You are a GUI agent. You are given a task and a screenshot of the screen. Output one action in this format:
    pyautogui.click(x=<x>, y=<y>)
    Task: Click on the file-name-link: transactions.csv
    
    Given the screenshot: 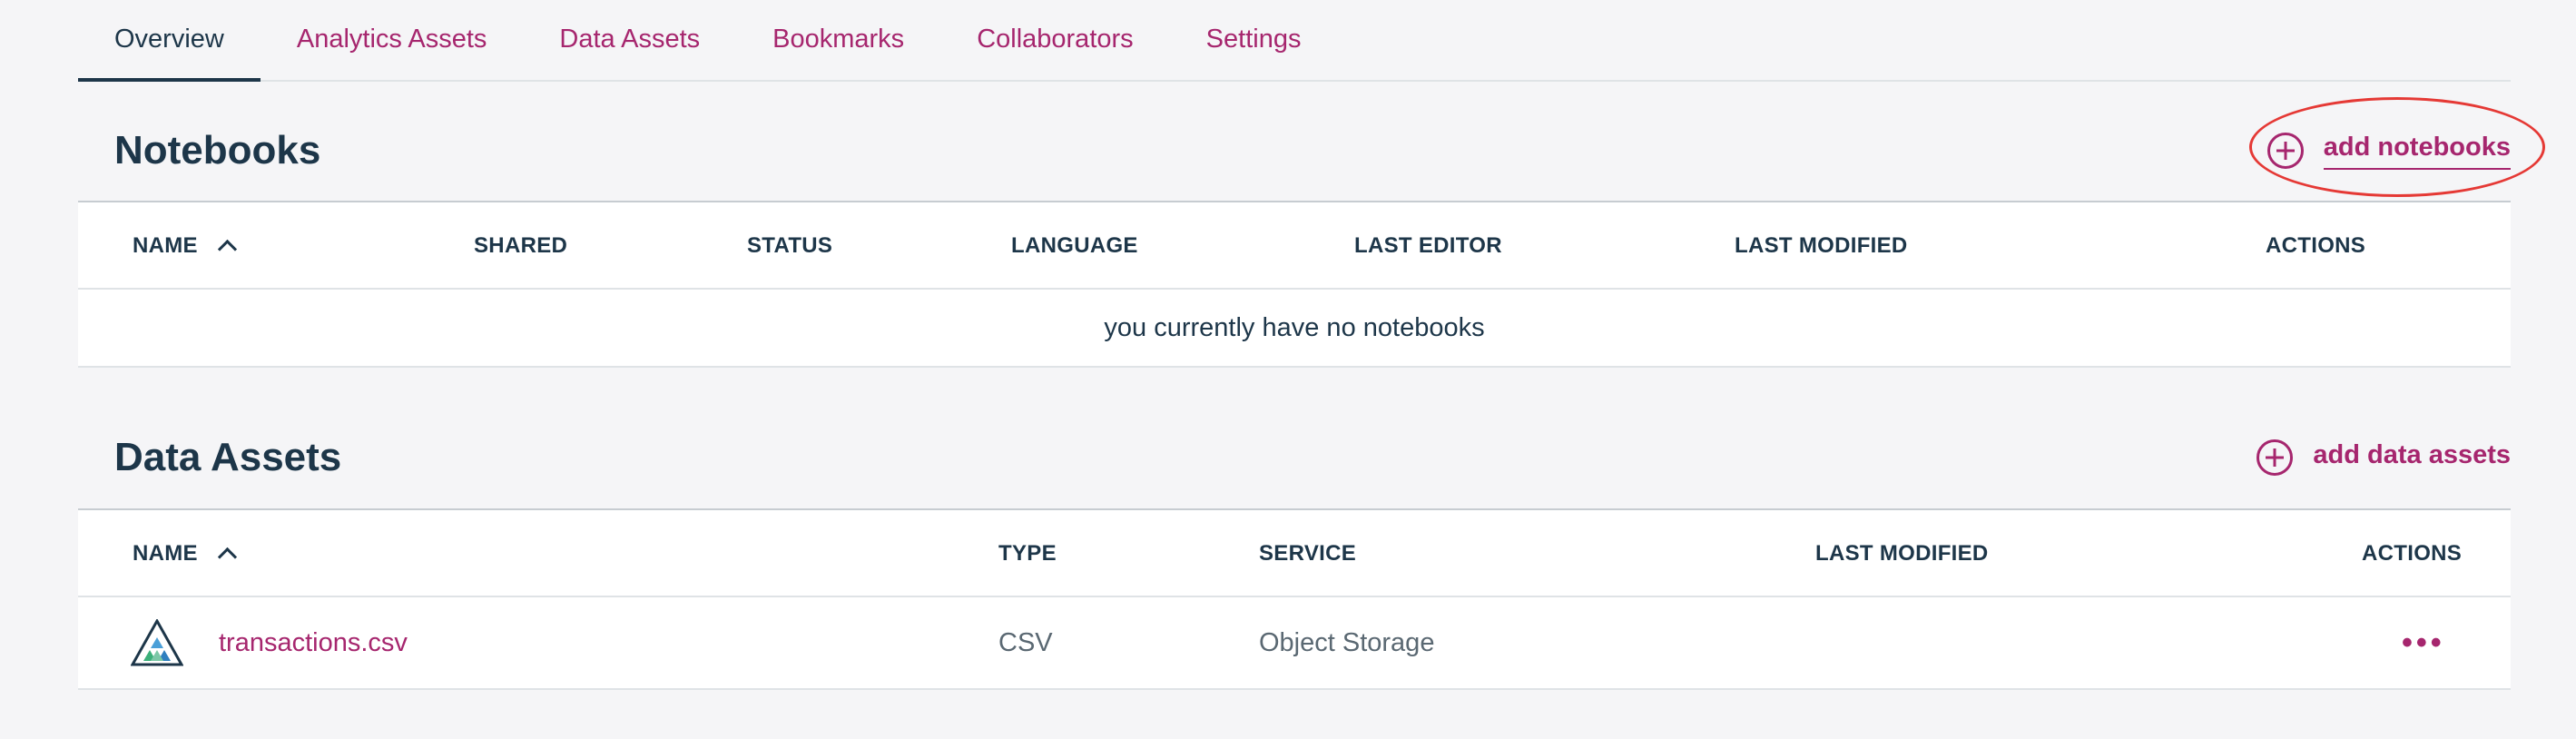 What is the action you would take?
    pyautogui.click(x=313, y=642)
    